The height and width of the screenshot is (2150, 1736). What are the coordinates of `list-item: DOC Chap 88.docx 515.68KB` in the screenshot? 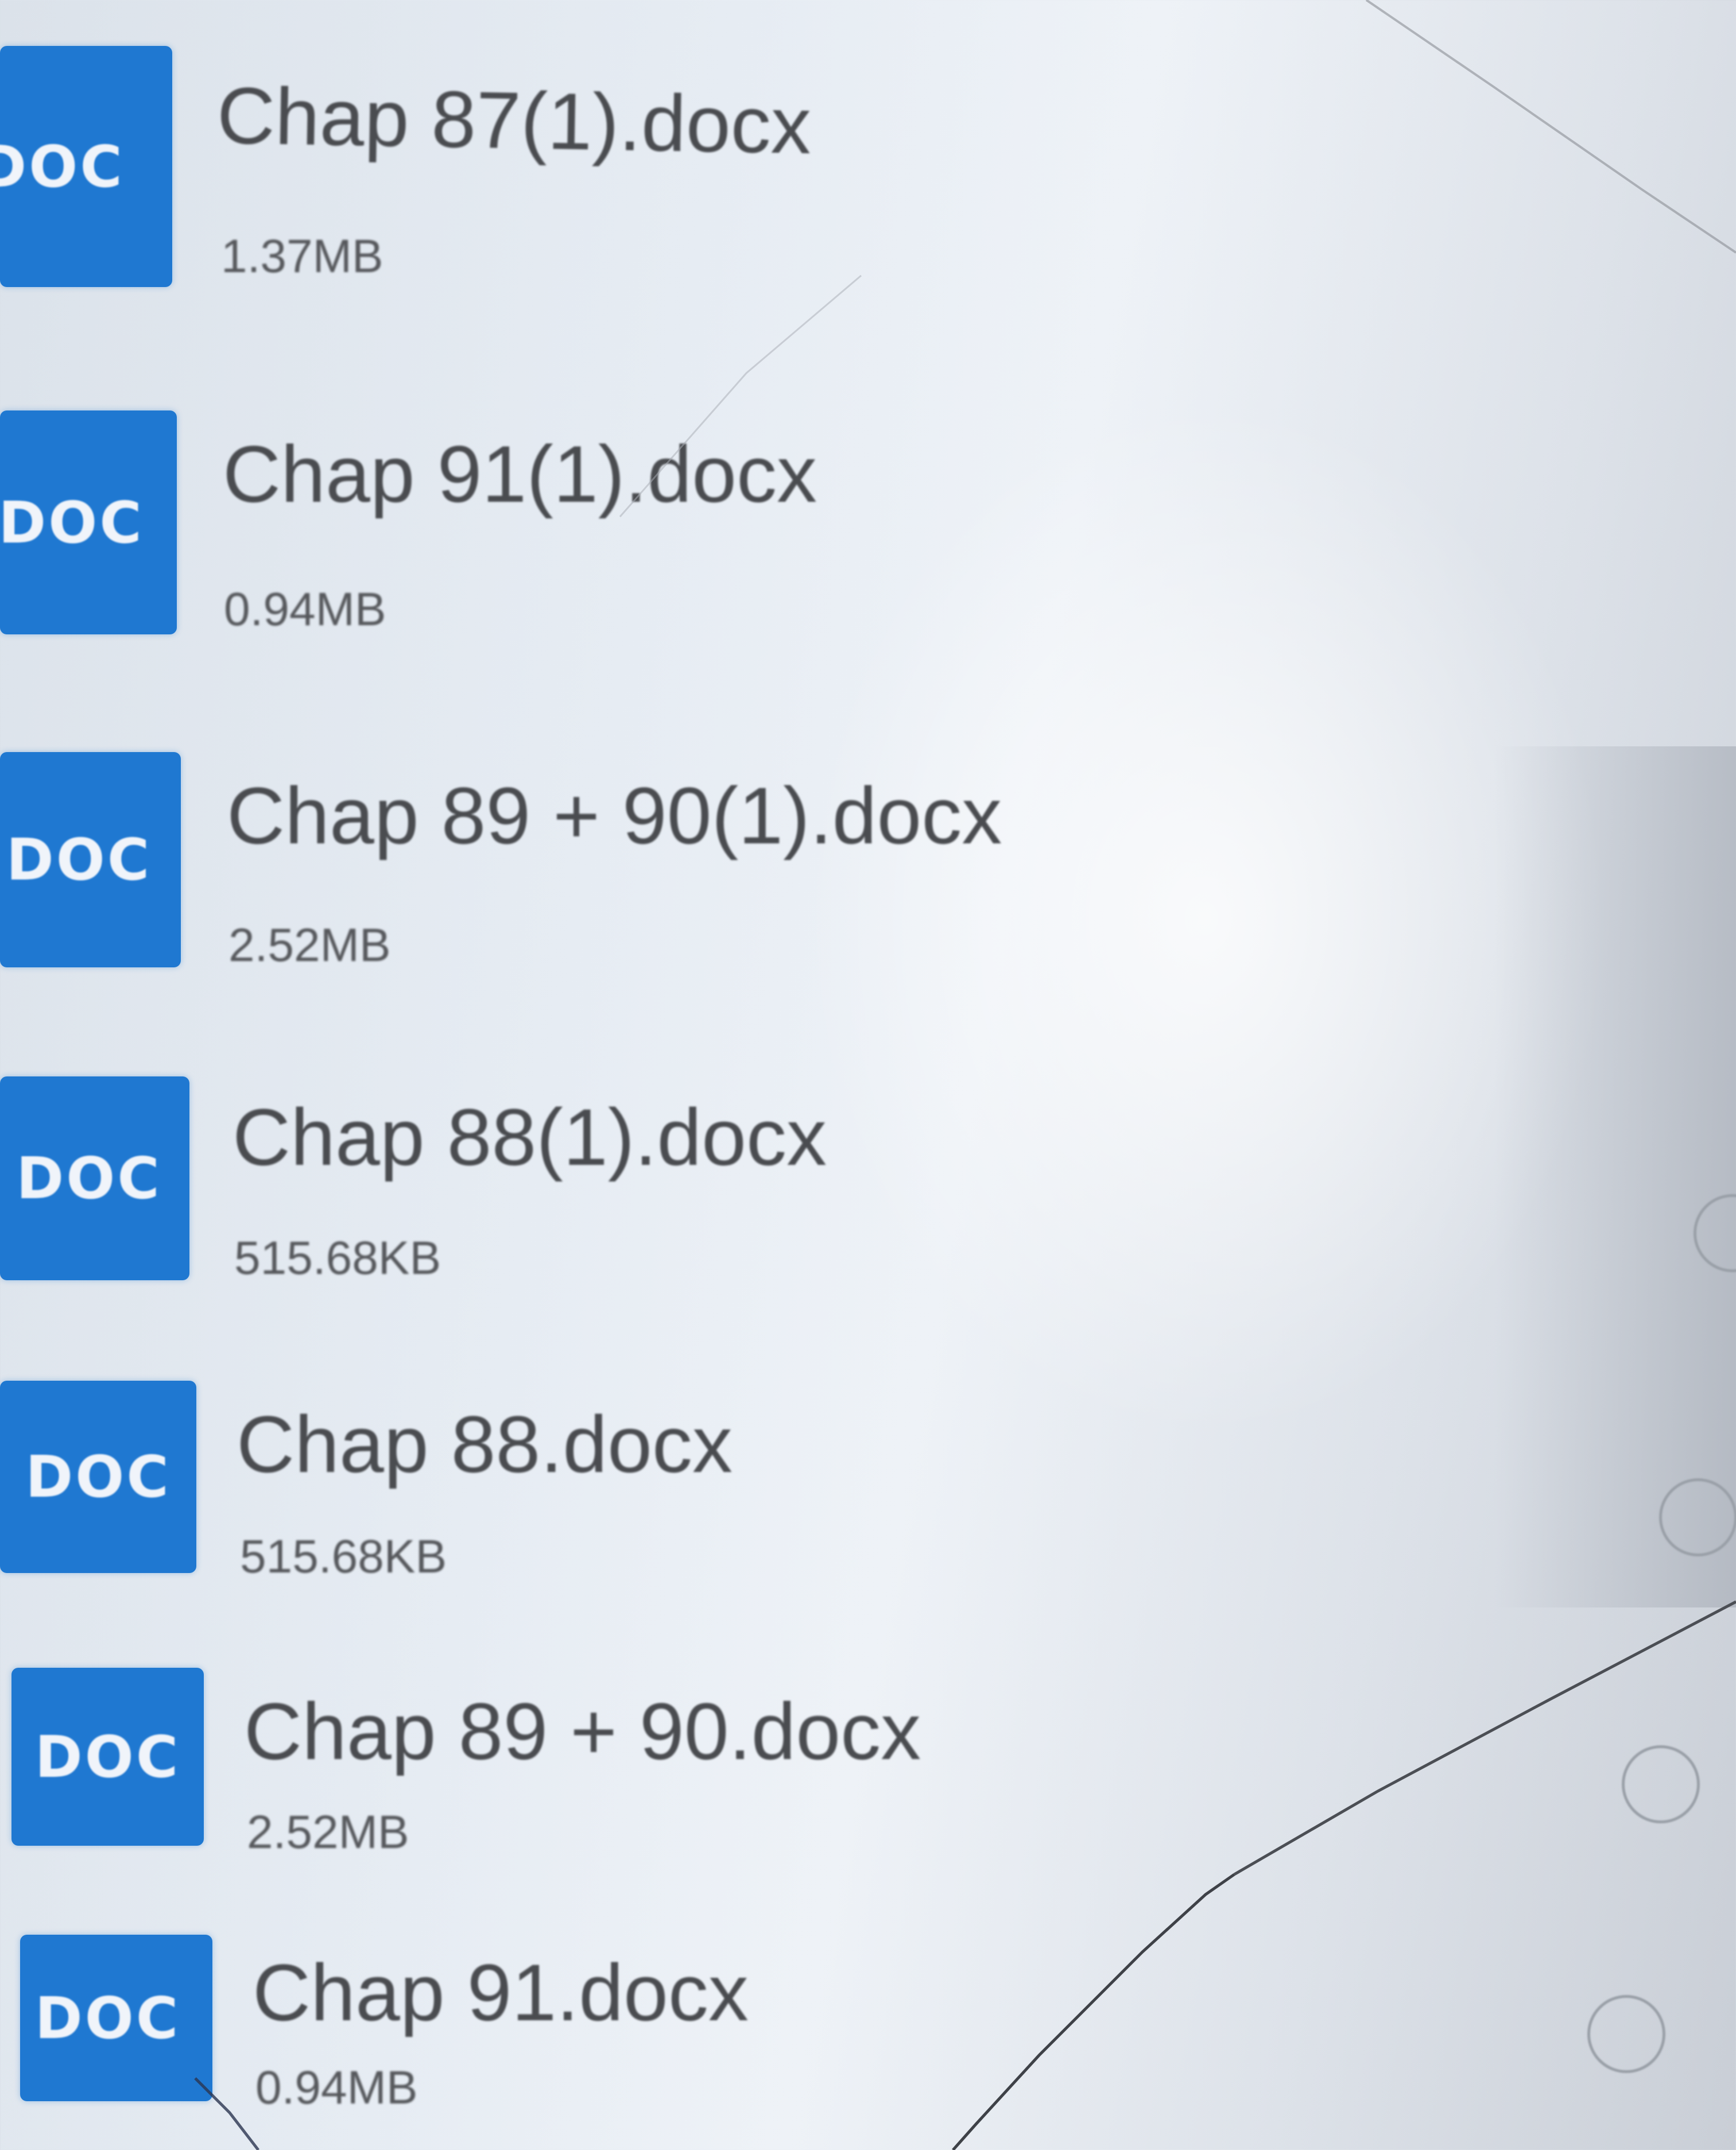 It's located at (868, 1501).